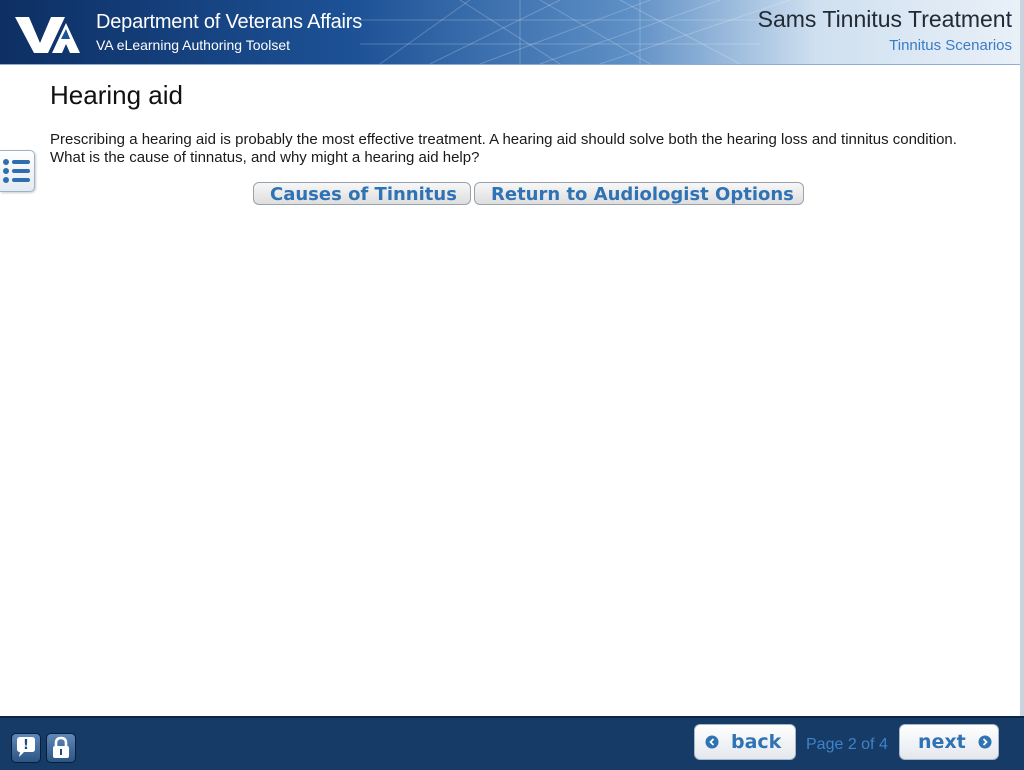 Image resolution: width=1024 pixels, height=770 pixels. I want to click on next-label: next, so click(942, 742).